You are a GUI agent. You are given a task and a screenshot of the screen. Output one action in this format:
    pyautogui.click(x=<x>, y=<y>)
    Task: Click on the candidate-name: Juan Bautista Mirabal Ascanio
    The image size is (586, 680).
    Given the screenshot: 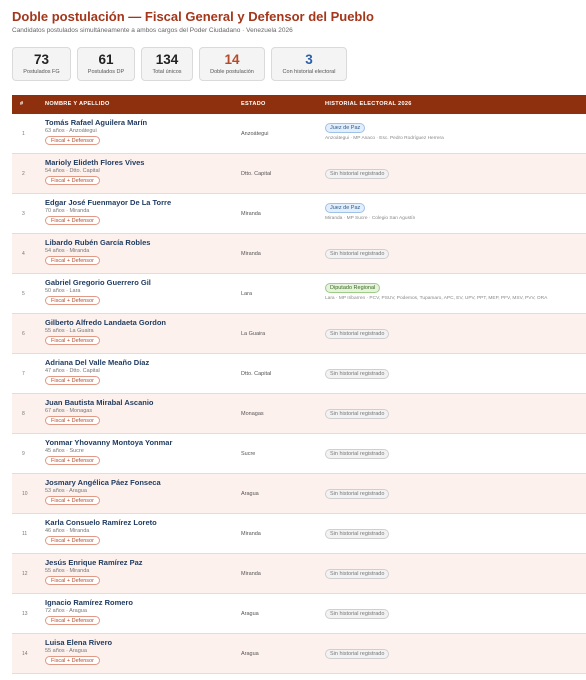 What is the action you would take?
    pyautogui.click(x=99, y=402)
    